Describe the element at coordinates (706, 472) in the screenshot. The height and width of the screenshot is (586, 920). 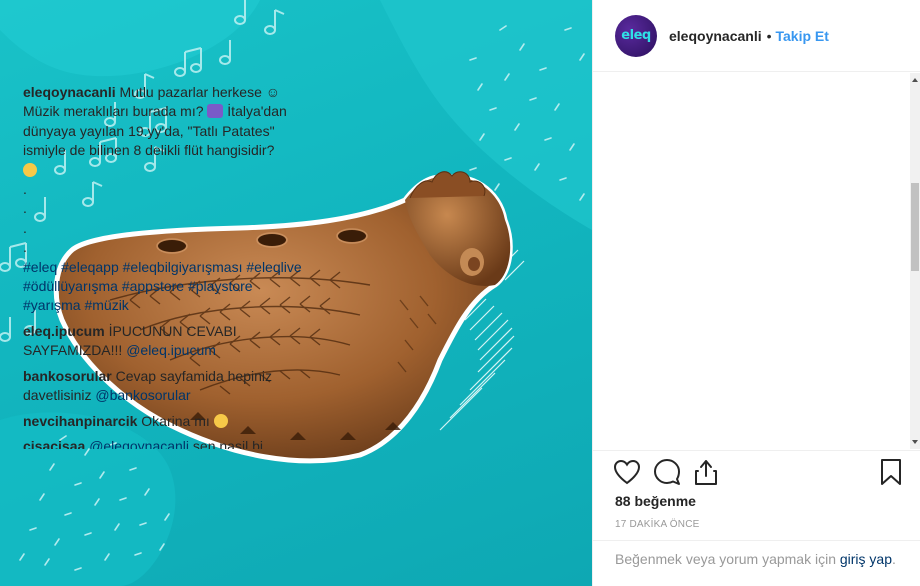
I see `share-icon` at that location.